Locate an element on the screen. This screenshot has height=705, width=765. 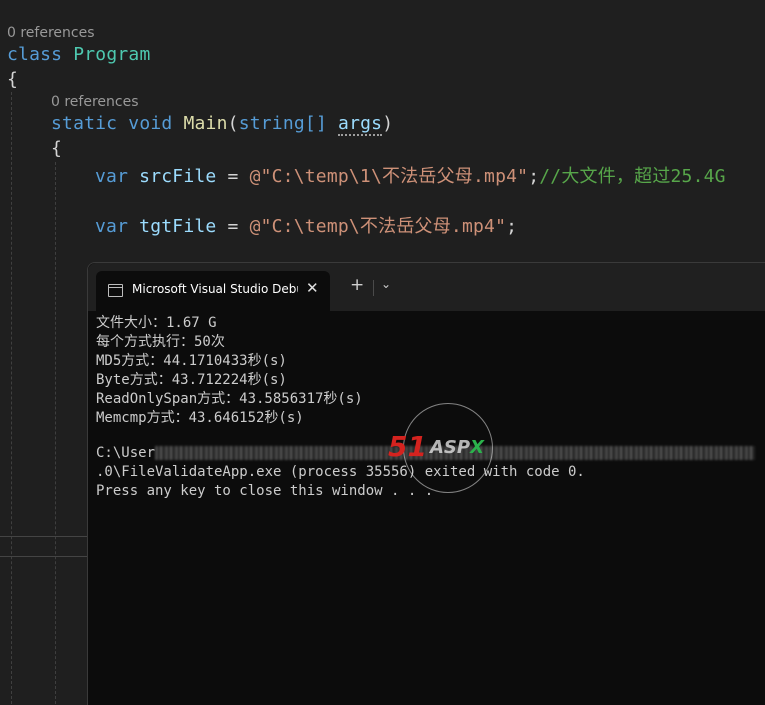
method-name: Main is located at coordinates (205, 123).